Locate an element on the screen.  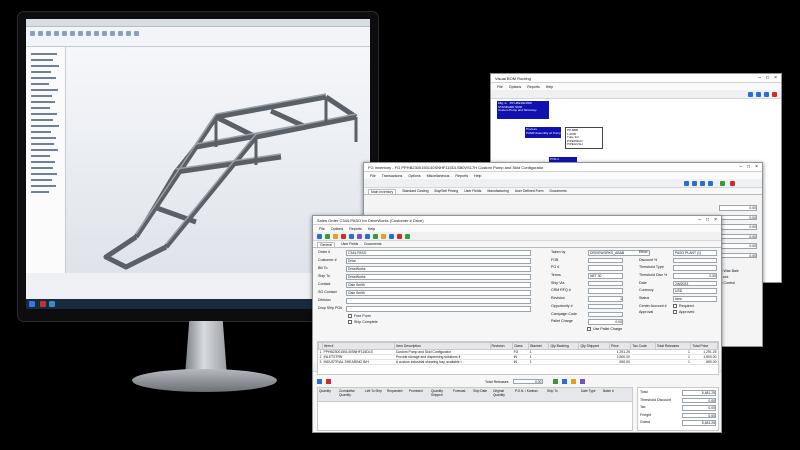
column-header: Item Description is located at coordinates (442, 346).